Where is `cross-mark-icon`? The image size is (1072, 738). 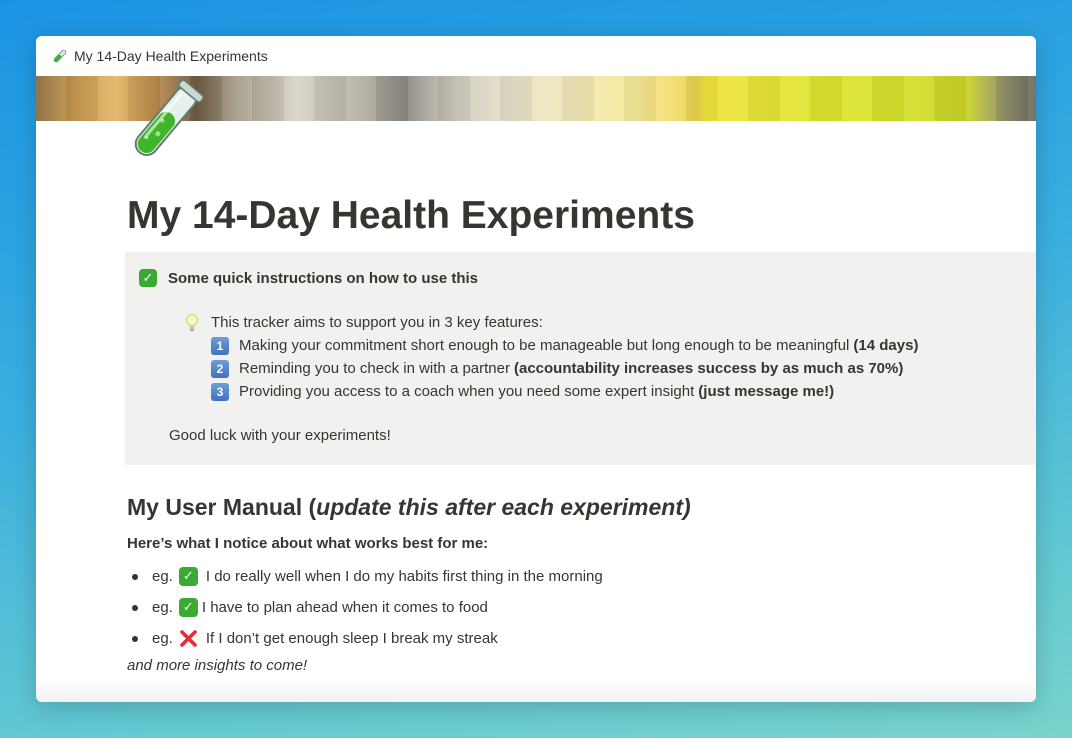
cross-mark-icon is located at coordinates (188, 638).